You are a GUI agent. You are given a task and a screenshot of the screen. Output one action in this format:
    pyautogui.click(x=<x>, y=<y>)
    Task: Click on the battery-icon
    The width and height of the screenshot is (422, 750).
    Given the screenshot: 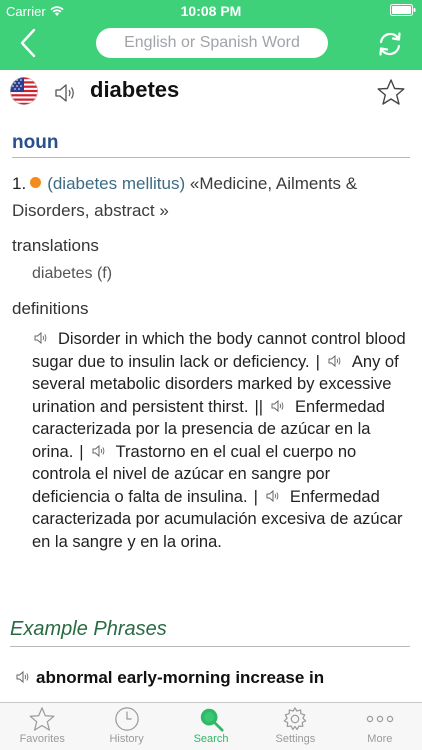 What is the action you would take?
    pyautogui.click(x=403, y=10)
    